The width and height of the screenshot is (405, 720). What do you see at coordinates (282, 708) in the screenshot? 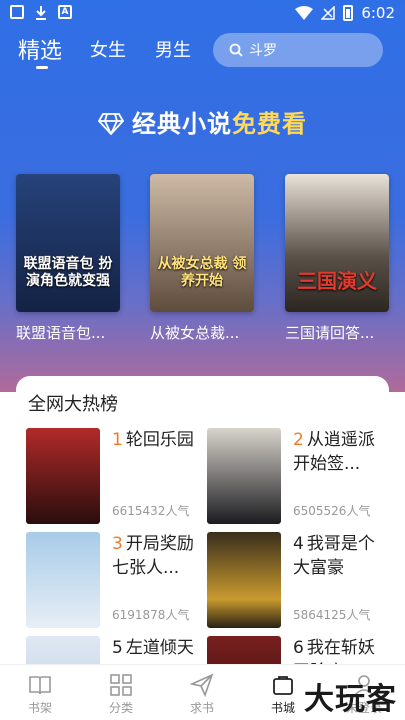
I see `nav-label: 书城` at bounding box center [282, 708].